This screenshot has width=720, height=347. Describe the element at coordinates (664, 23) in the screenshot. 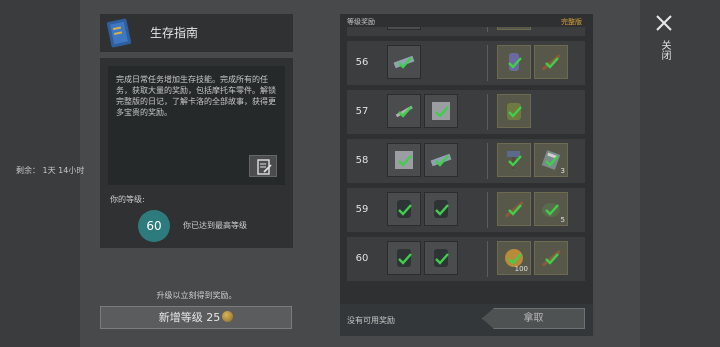

I see `close-icon` at that location.